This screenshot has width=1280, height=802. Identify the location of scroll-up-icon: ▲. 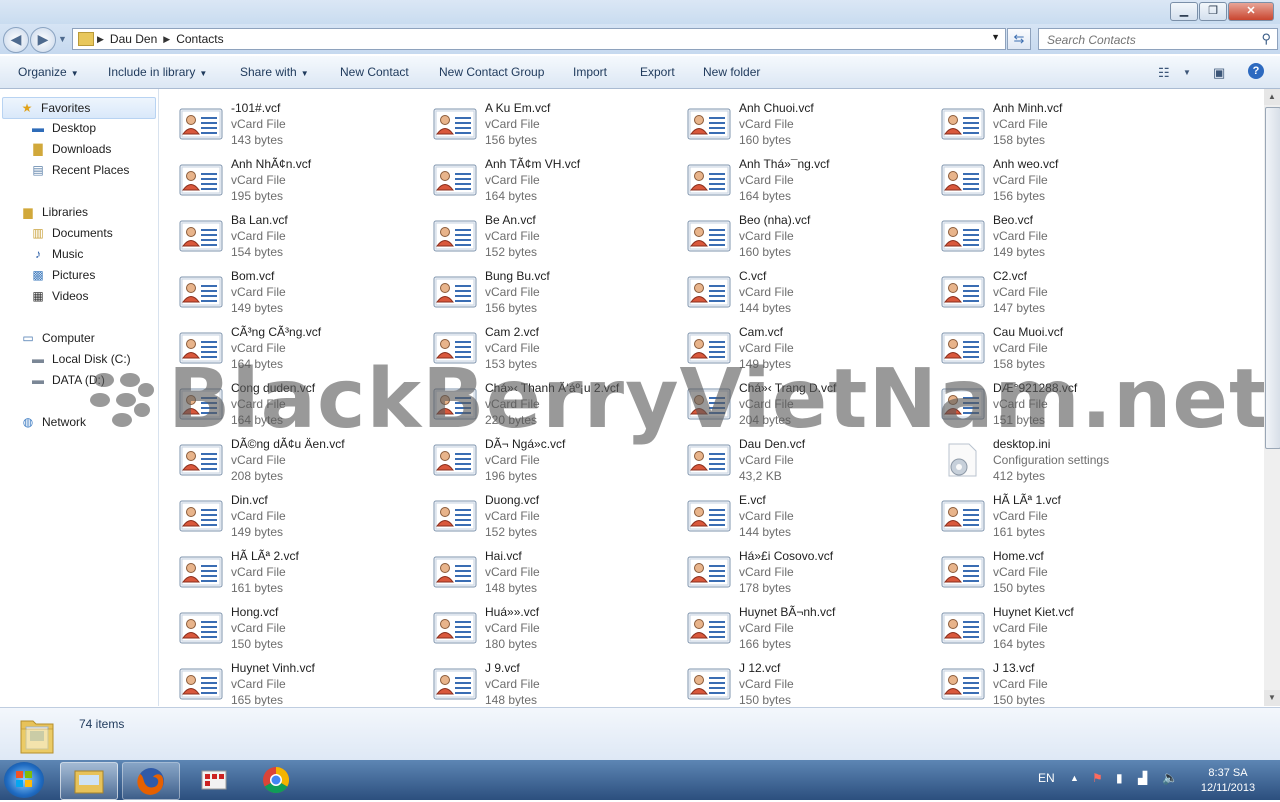
(1272, 97).